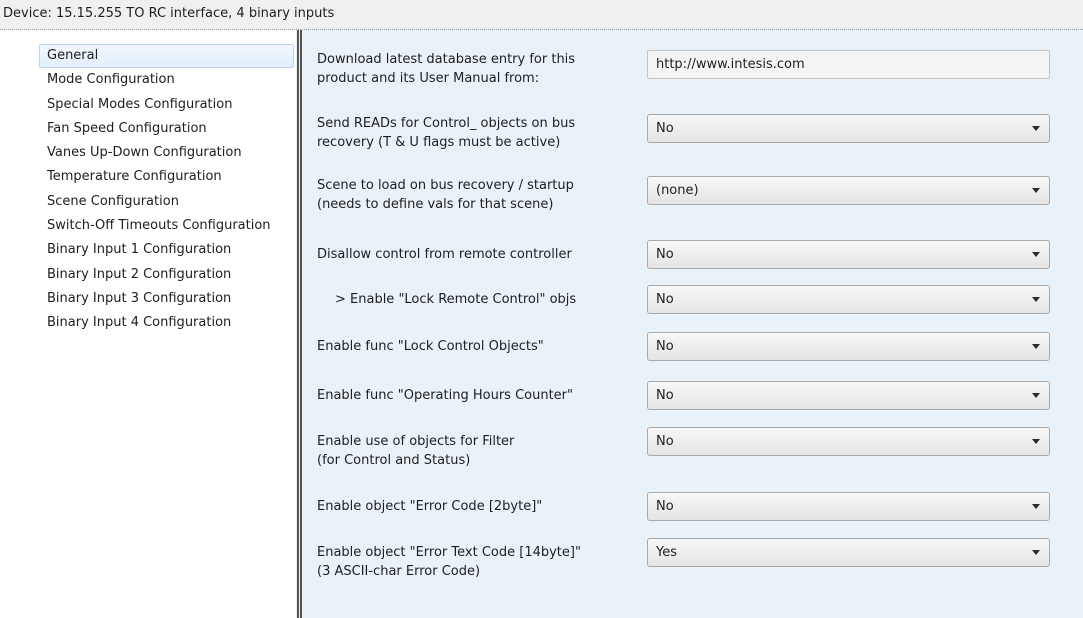 Image resolution: width=1083 pixels, height=618 pixels. Describe the element at coordinates (166, 299) in the screenshot. I see `sidebar-item-binary-input-3-configuration: Binary Input 3 Configuration` at that location.